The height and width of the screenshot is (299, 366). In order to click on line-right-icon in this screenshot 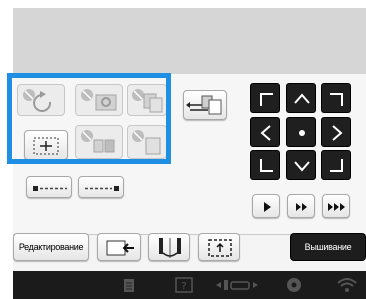, I will do `click(102, 188)`.